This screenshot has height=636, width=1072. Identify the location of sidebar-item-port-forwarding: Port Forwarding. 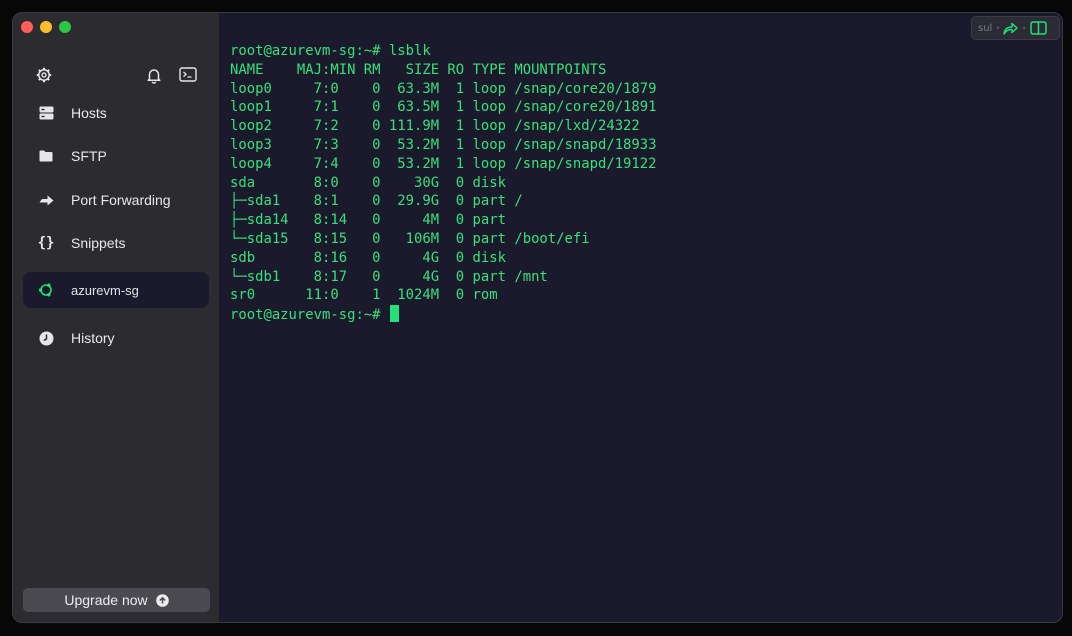
(116, 200).